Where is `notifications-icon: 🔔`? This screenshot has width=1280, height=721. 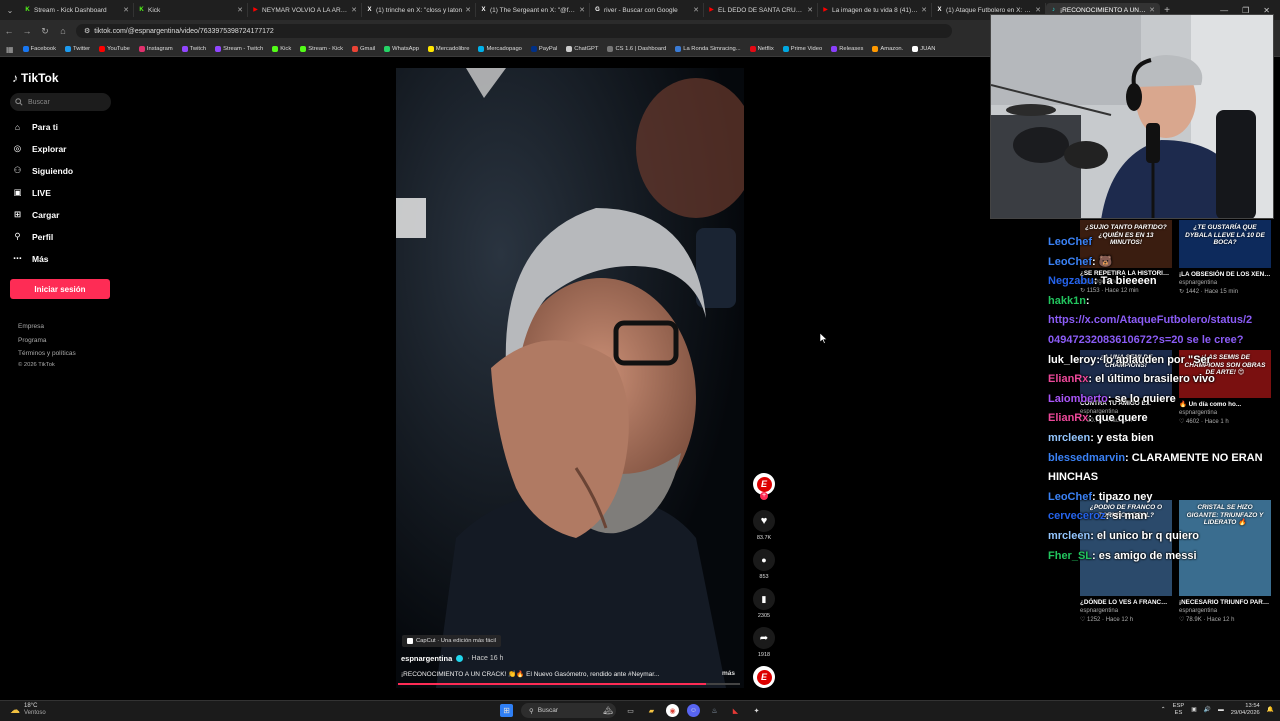
notifications-icon: 🔔 is located at coordinates (1270, 710).